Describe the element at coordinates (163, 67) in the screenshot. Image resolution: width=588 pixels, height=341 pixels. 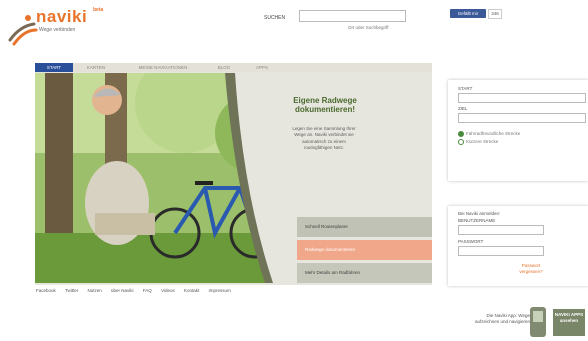
I see `tab-meine-navigationen: MEINE NAVIGATIONEN` at that location.